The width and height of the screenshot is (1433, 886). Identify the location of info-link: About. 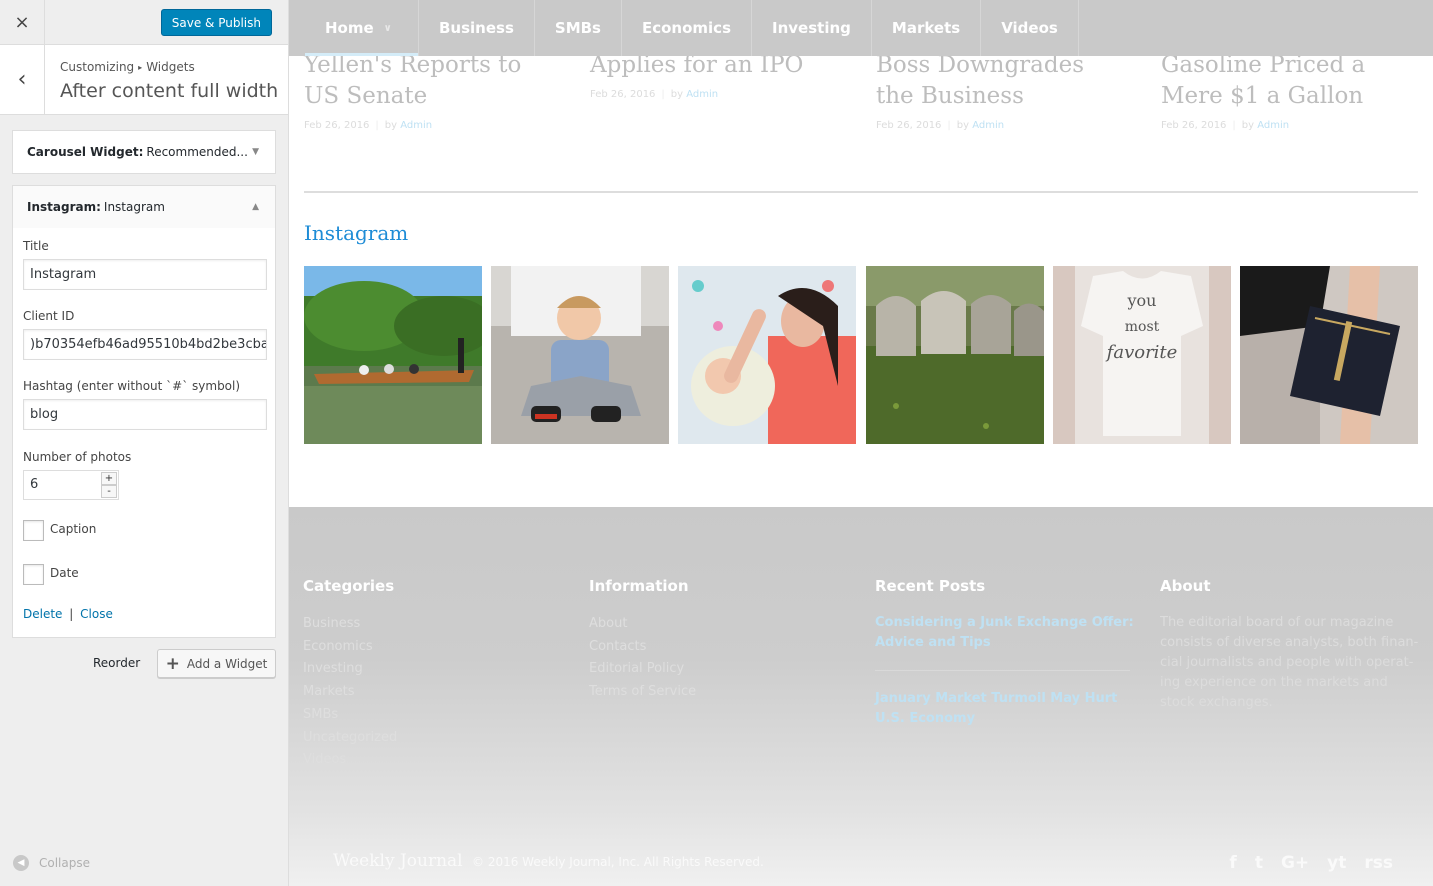
(719, 624).